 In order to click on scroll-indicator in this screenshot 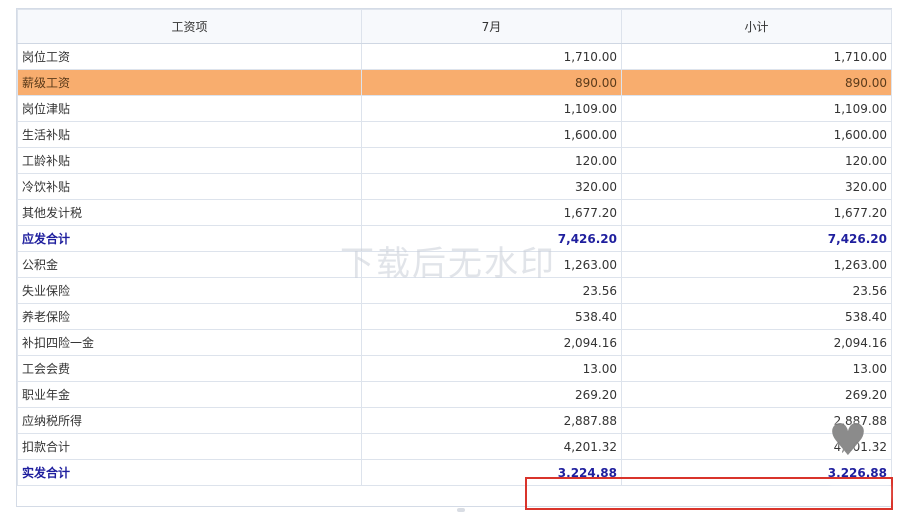, I will do `click(461, 510)`.